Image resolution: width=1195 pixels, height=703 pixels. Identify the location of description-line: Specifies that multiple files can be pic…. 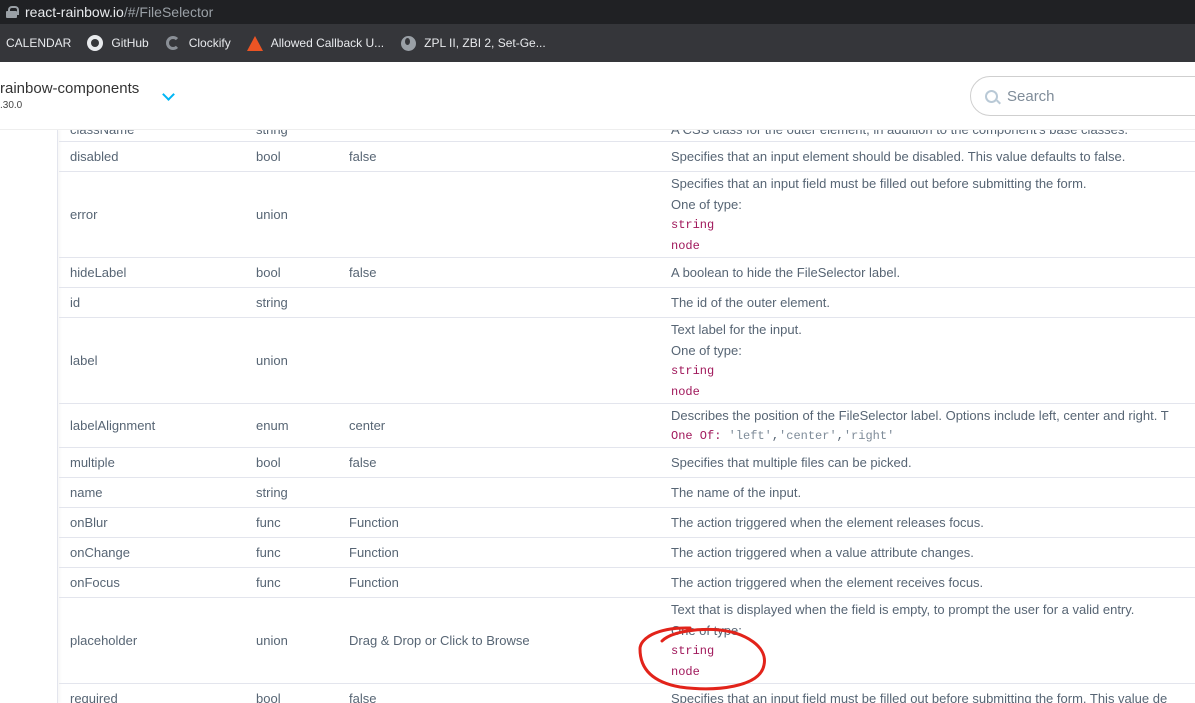
(791, 462).